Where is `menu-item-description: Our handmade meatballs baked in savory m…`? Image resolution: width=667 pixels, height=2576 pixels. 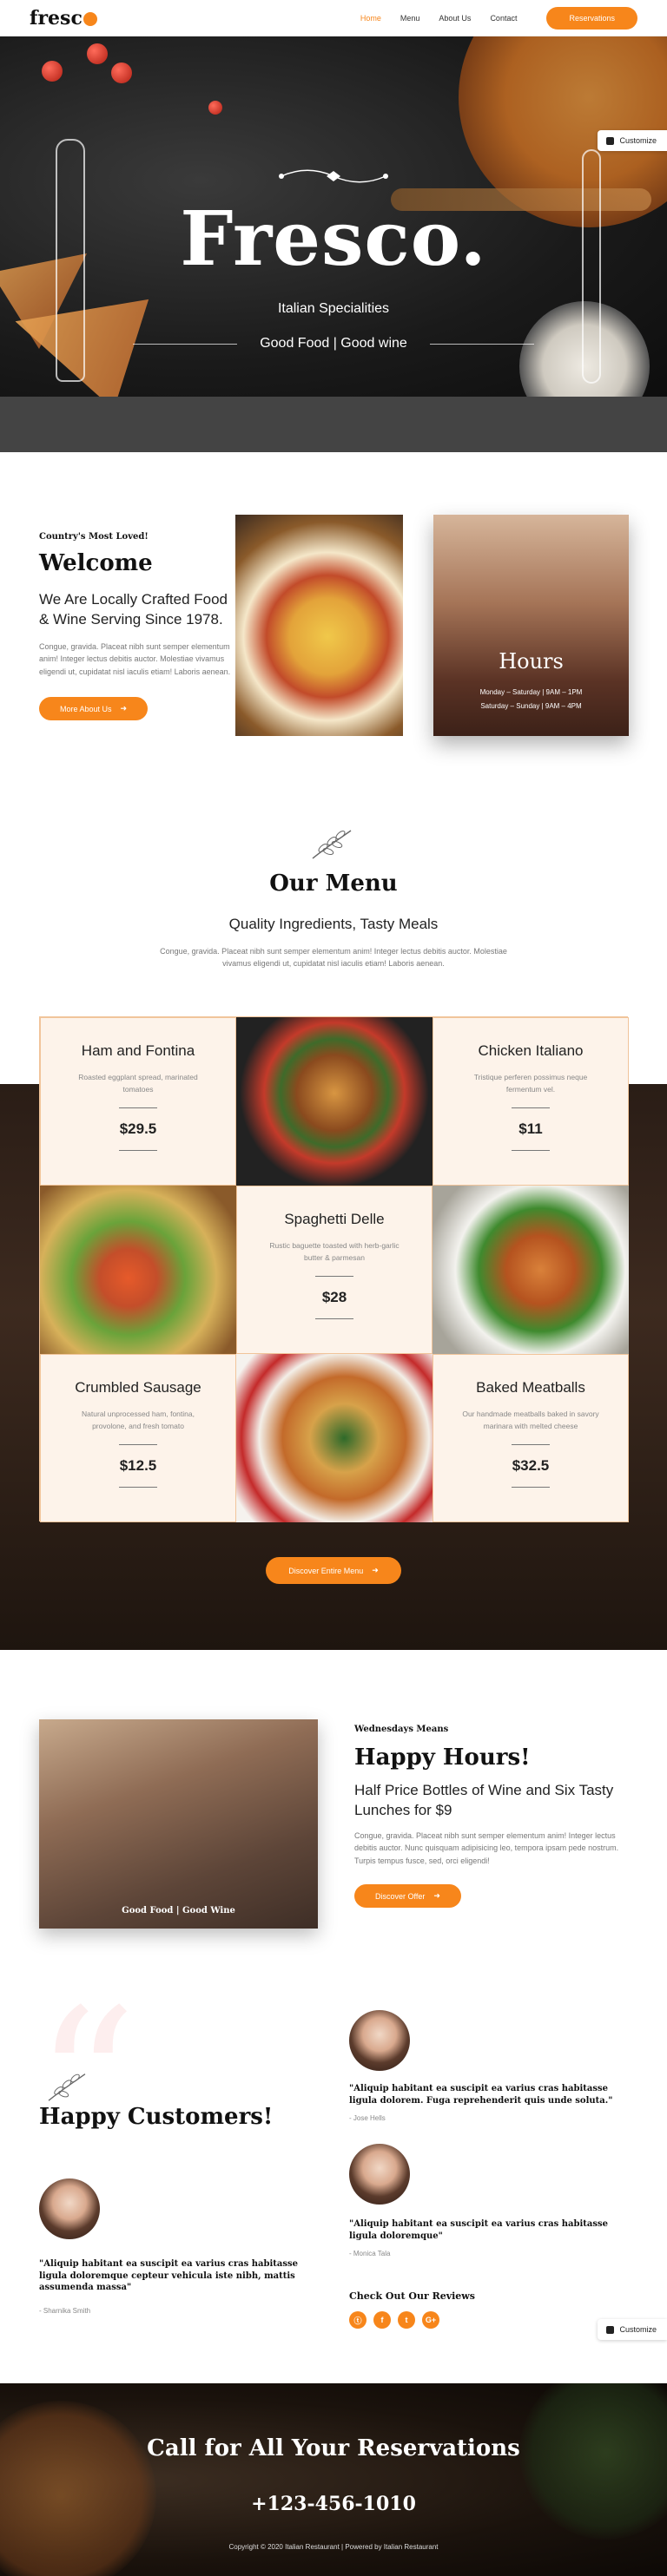 menu-item-description: Our handmade meatballs baked in savory m… is located at coordinates (530, 1420).